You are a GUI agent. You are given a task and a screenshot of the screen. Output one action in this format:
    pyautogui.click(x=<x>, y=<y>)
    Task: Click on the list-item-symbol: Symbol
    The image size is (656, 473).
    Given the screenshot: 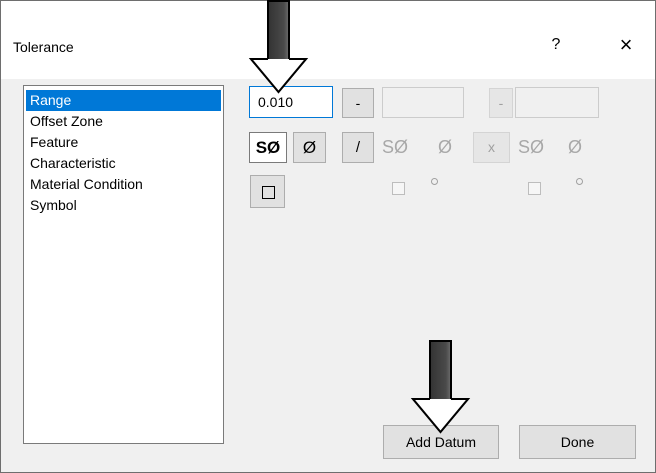 What is the action you would take?
    pyautogui.click(x=123, y=205)
    